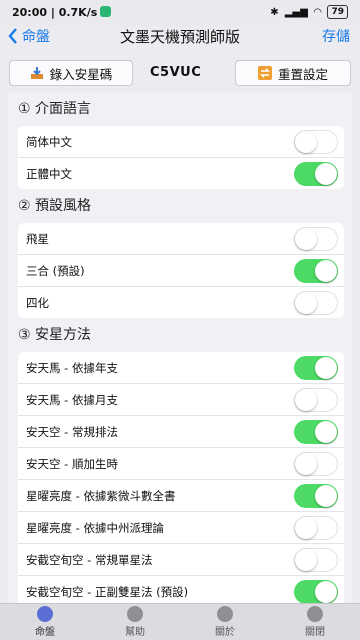 The image size is (360, 640). I want to click on tab-bar: 命盤 幫助 關於 關閉, so click(180, 621).